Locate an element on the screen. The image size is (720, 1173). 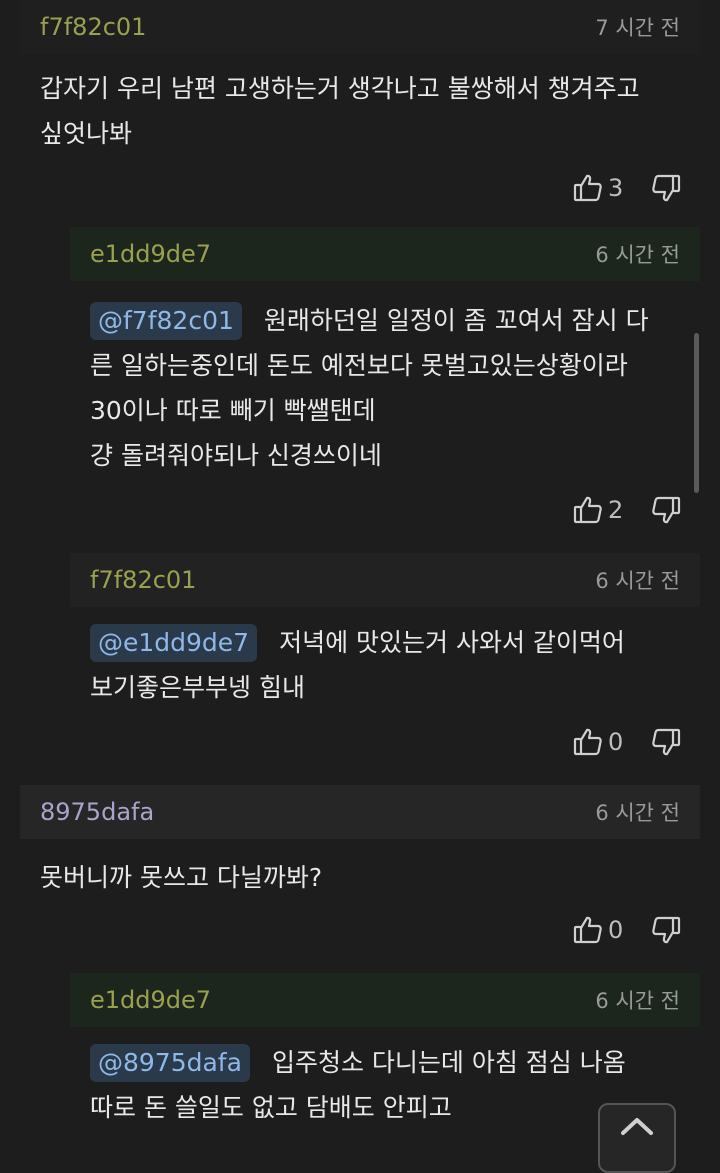
comment-author: 8975dafa is located at coordinates (97, 812).